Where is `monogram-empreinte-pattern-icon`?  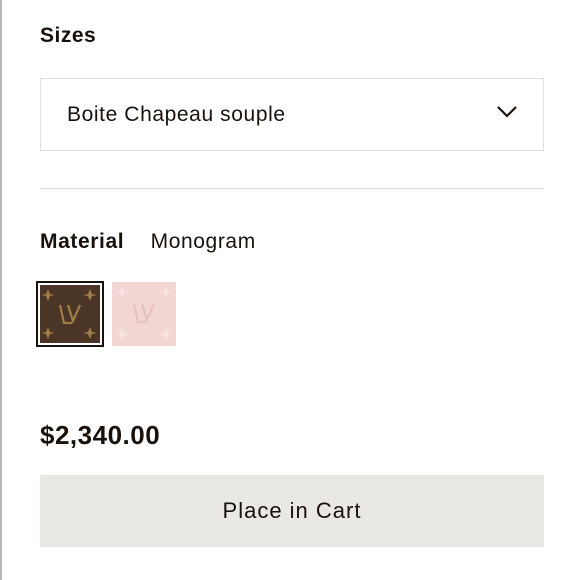 monogram-empreinte-pattern-icon is located at coordinates (144, 314).